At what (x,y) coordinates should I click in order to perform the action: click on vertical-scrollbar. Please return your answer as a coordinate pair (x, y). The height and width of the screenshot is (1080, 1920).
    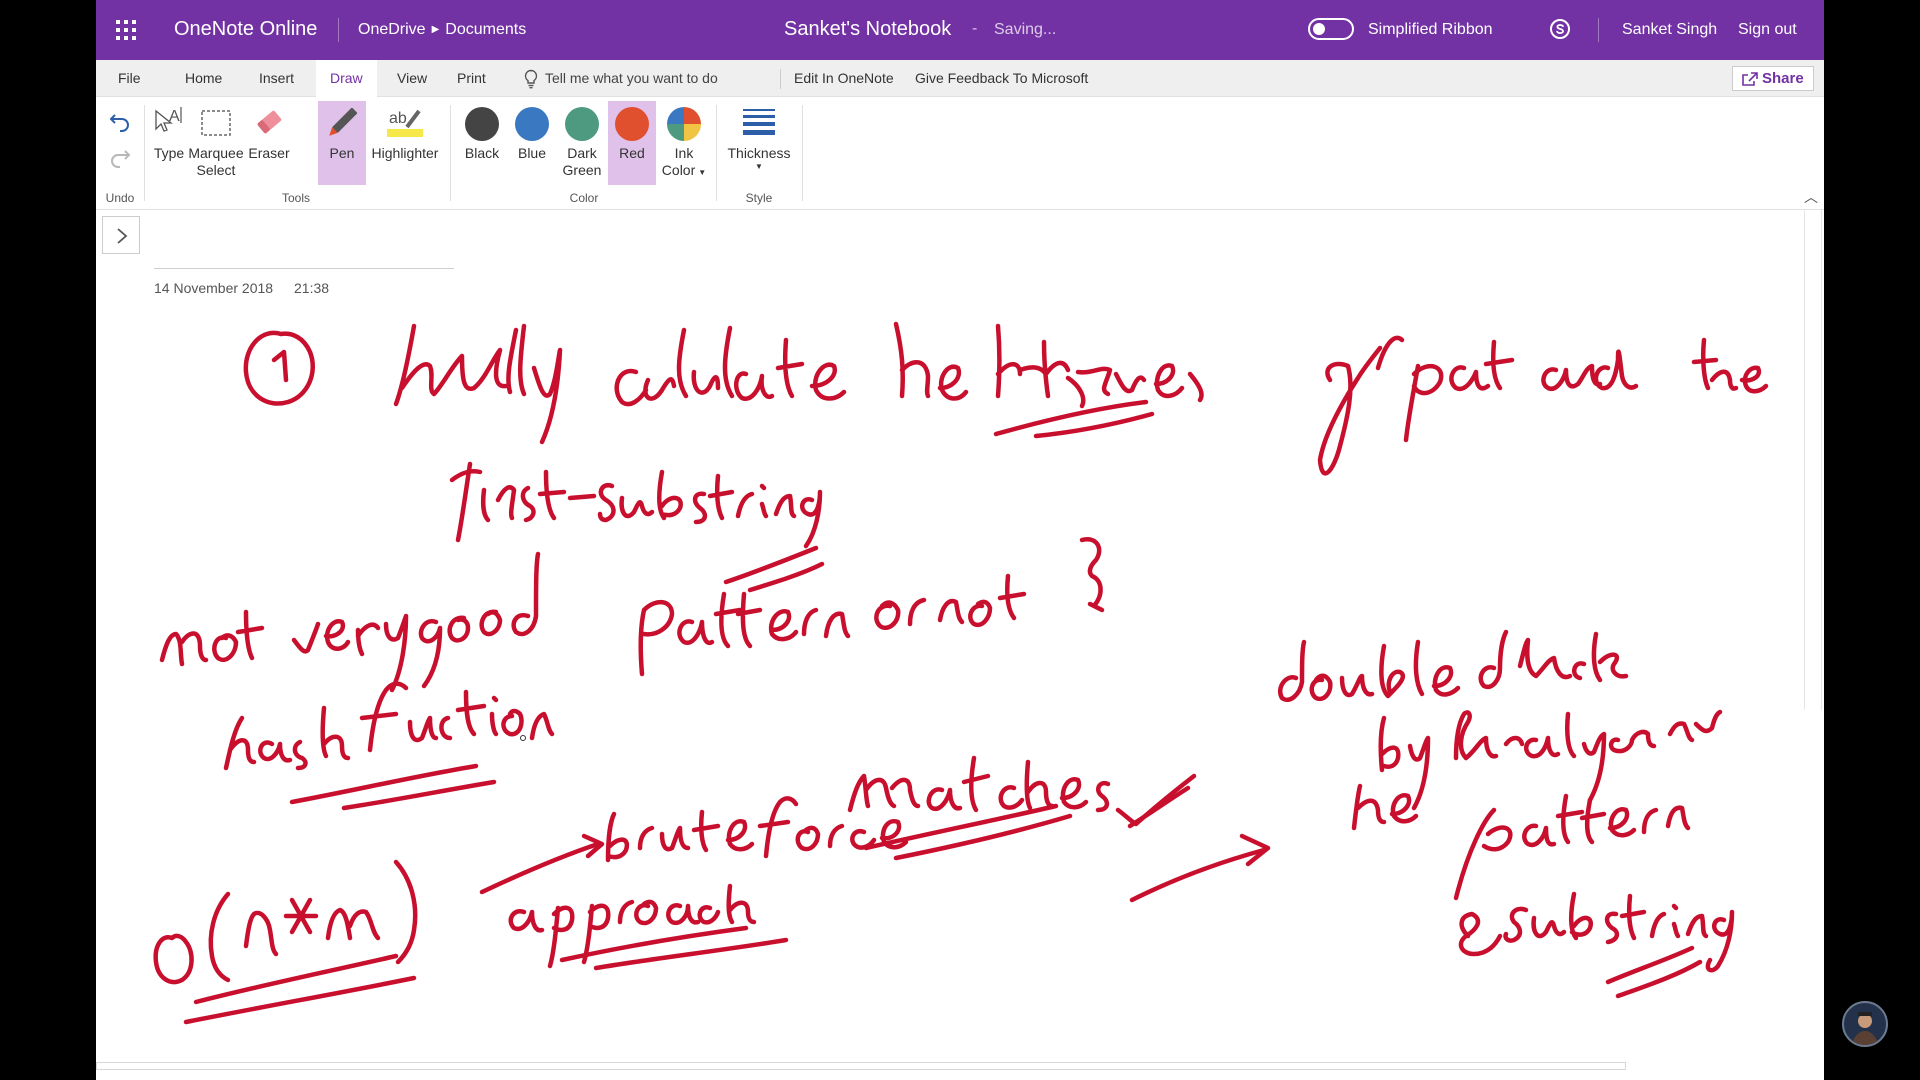
    Looking at the image, I should click on (1813, 460).